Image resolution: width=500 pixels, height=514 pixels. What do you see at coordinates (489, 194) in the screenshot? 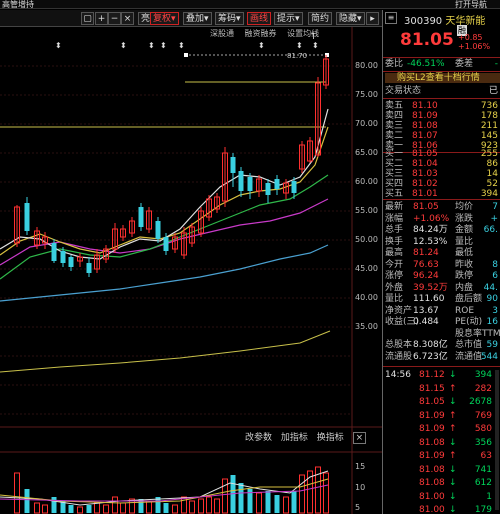
I see `bid-volume: 394` at bounding box center [489, 194].